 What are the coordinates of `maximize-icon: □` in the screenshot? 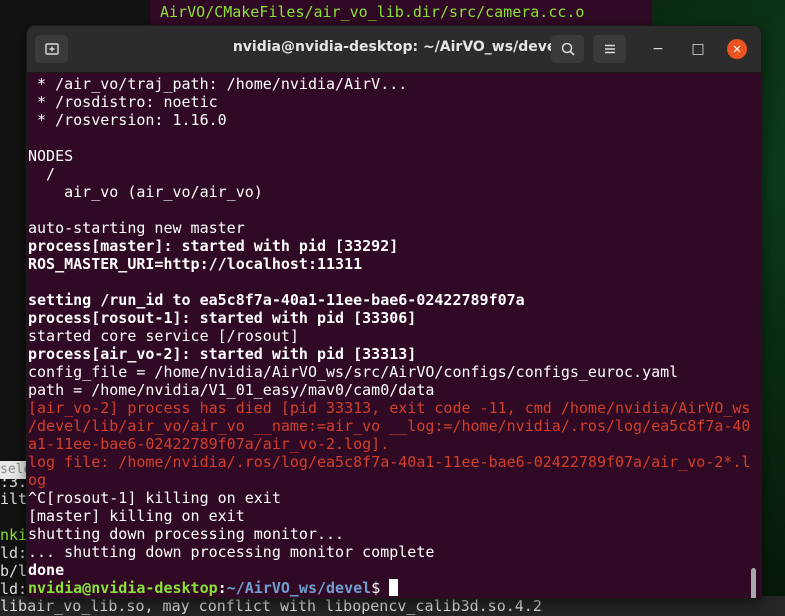 It's located at (698, 49).